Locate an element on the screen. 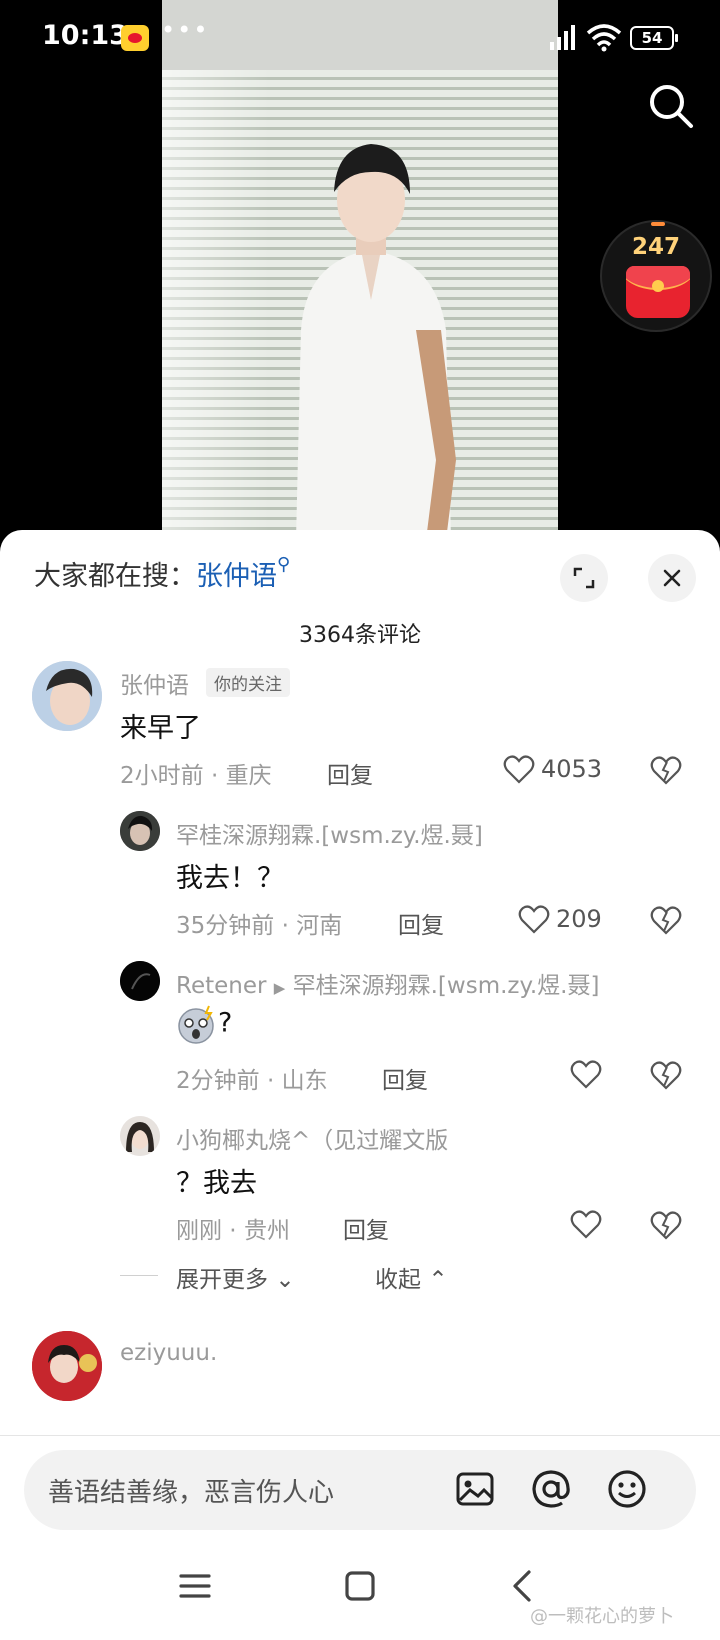 Image resolution: width=720 pixels, height=1640 pixels. status-bar: 10:13 ••• 54 is located at coordinates (360, 38).